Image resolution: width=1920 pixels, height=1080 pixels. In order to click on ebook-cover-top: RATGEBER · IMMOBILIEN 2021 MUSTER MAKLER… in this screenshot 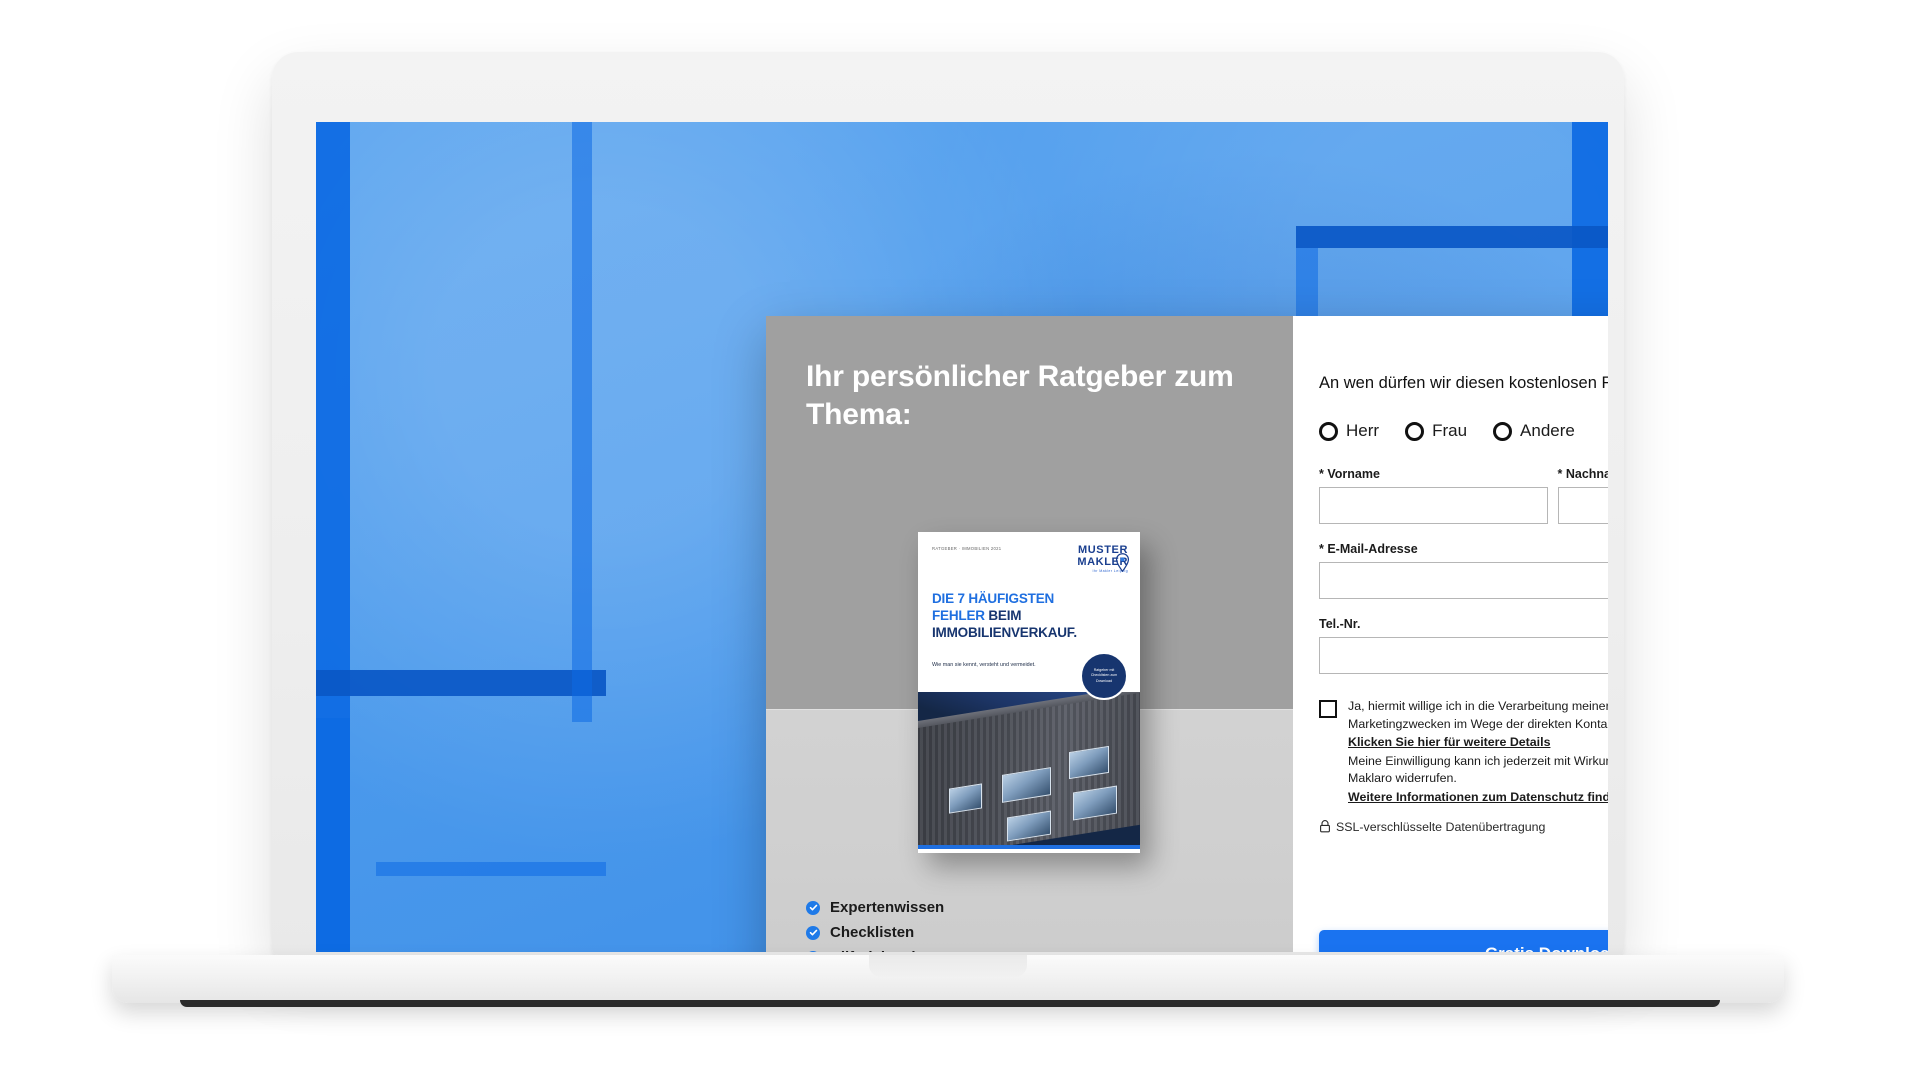, I will do `click(1029, 600)`.